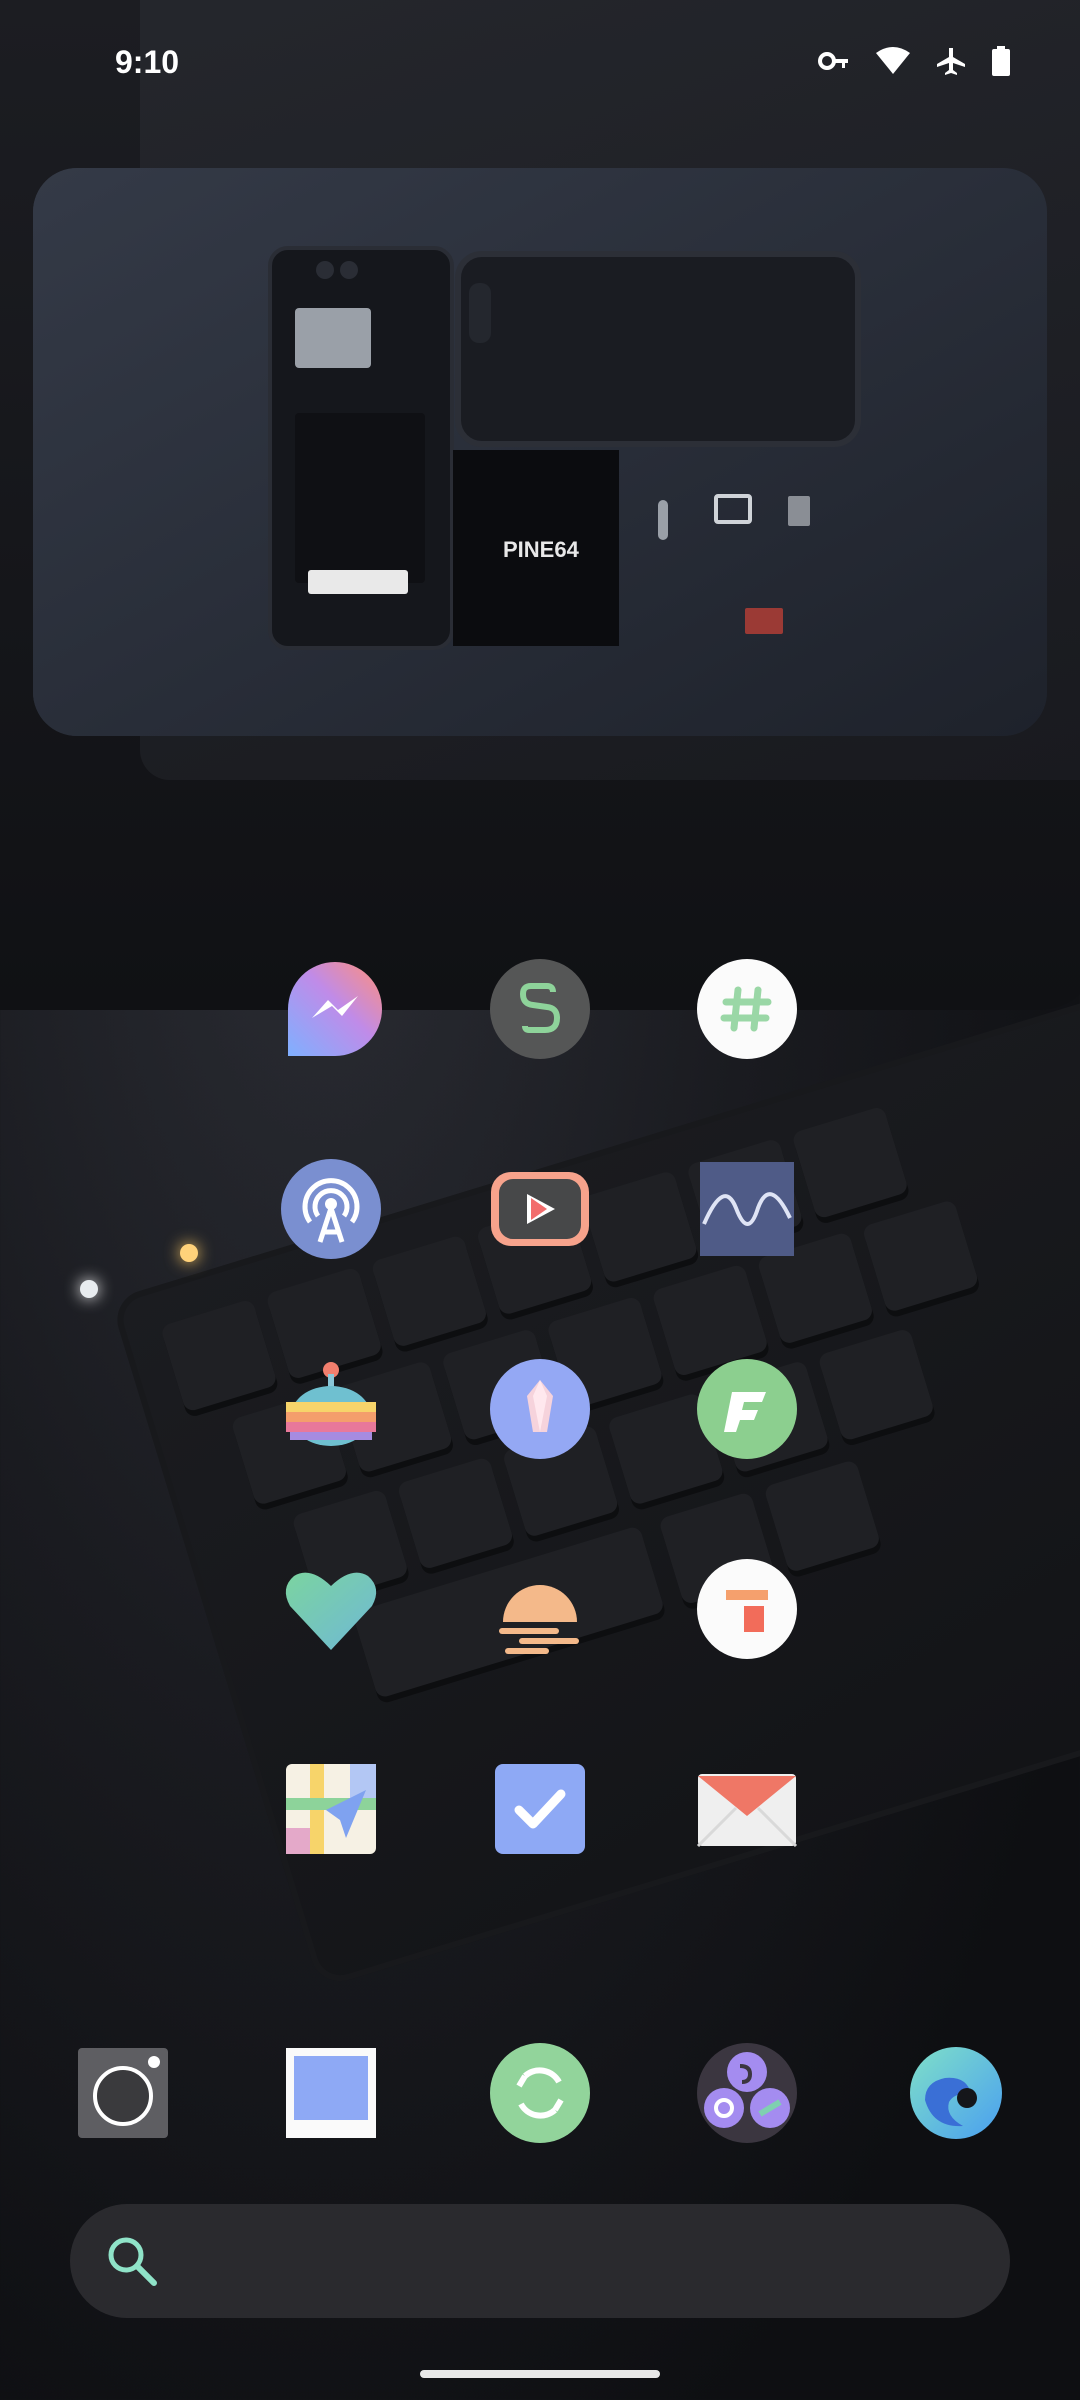 This screenshot has height=2400, width=1080. Describe the element at coordinates (914, 63) in the screenshot. I see `status-icons` at that location.